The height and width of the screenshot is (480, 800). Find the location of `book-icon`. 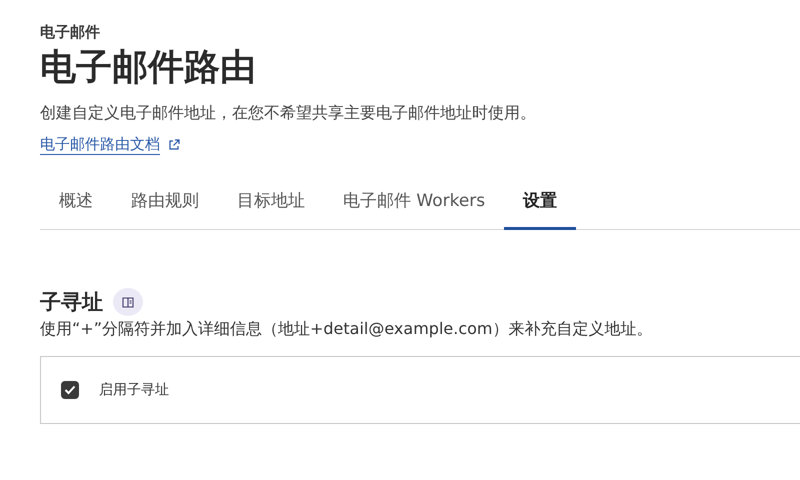

book-icon is located at coordinates (128, 302).